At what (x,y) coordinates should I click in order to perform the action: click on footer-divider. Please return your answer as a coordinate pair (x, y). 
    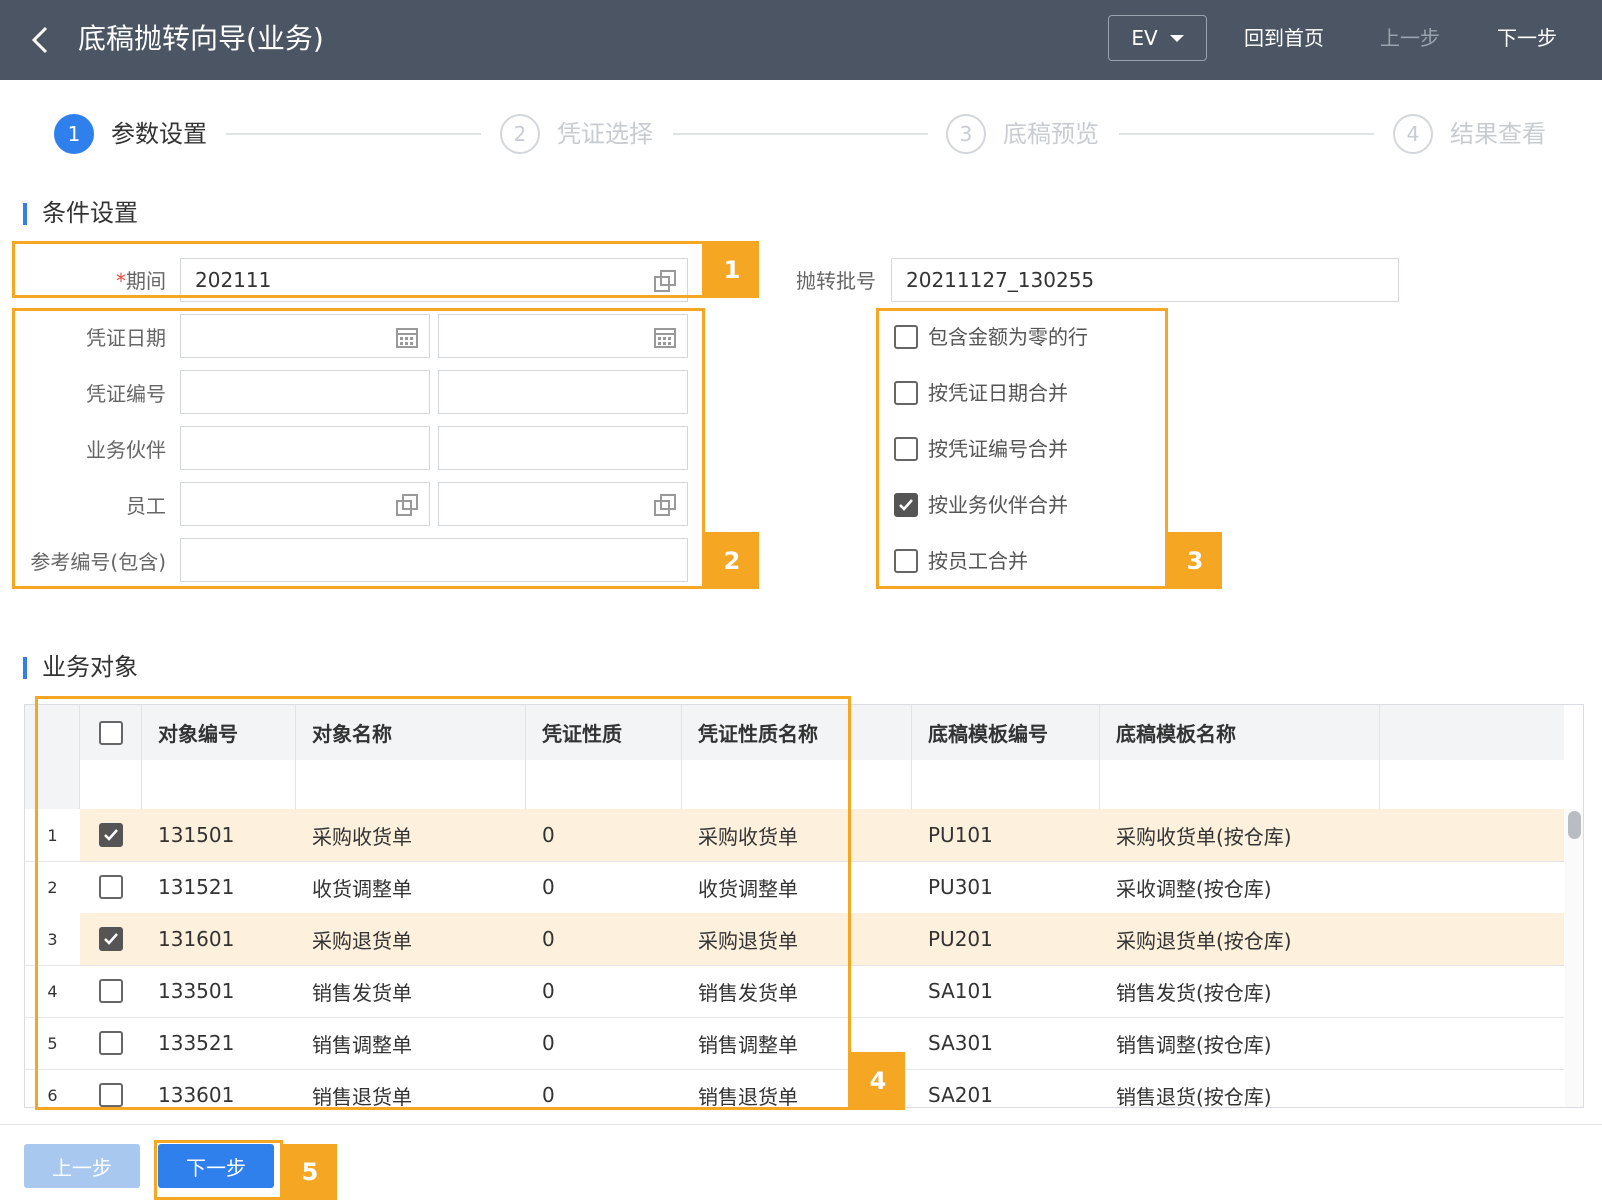
    Looking at the image, I should click on (801, 1124).